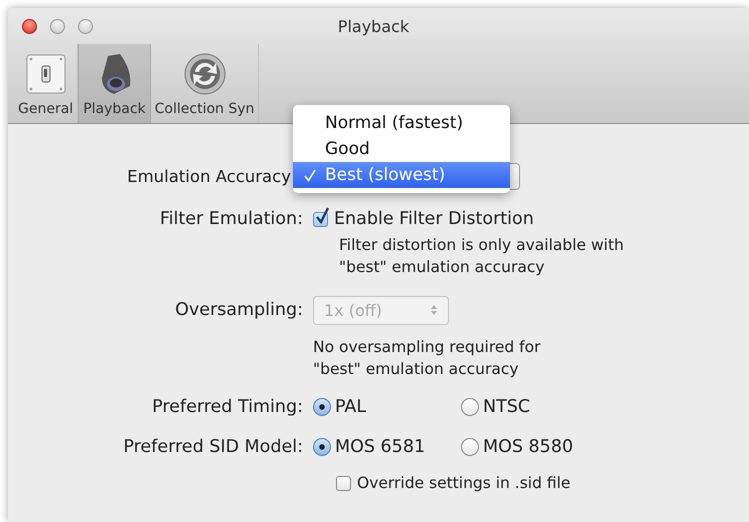 Image resolution: width=749 pixels, height=522 pixels. What do you see at coordinates (506, 407) in the screenshot?
I see `radio-label: NTSC` at bounding box center [506, 407].